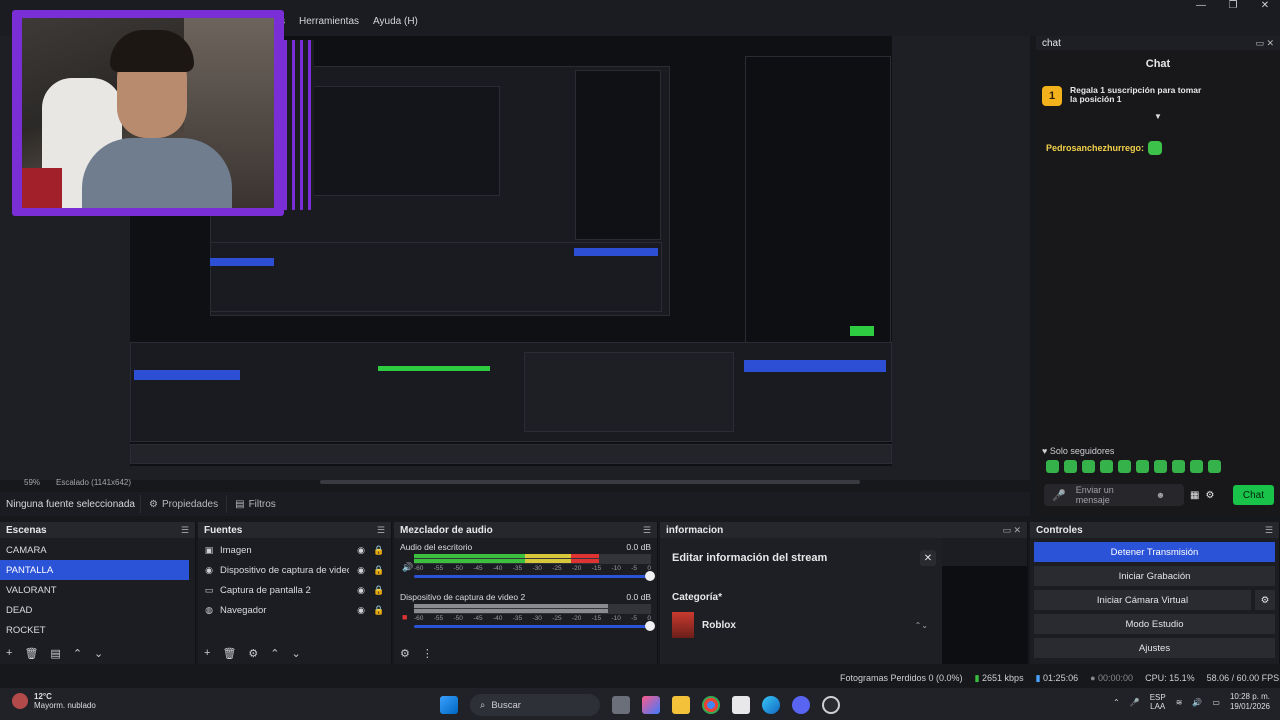 Image resolution: width=1280 pixels, height=720 pixels. What do you see at coordinates (741, 705) in the screenshot?
I see `store-icon` at bounding box center [741, 705].